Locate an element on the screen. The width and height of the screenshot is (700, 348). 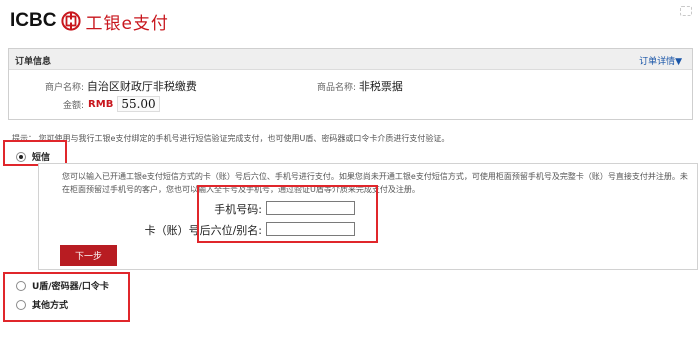
amount-row: 金额: RMB 55.00 is located at coordinates (111, 104).